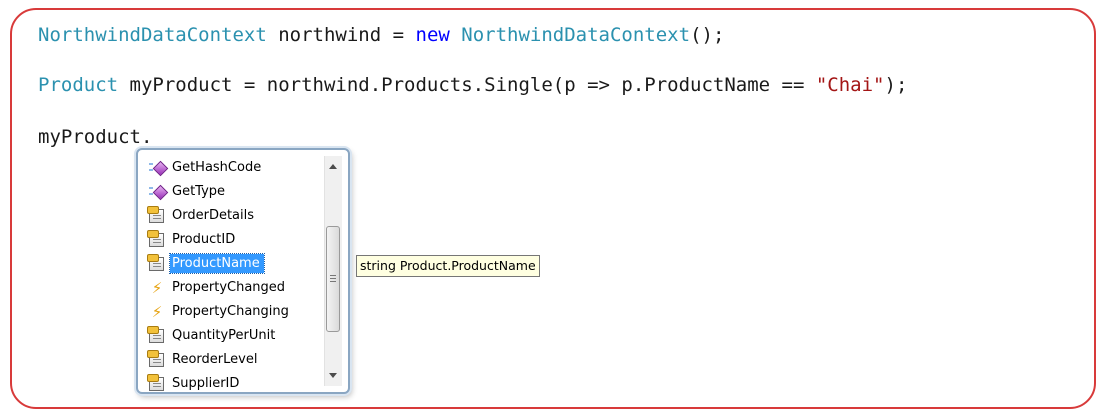  I want to click on completion-item: ReorderLevel, so click(233, 360).